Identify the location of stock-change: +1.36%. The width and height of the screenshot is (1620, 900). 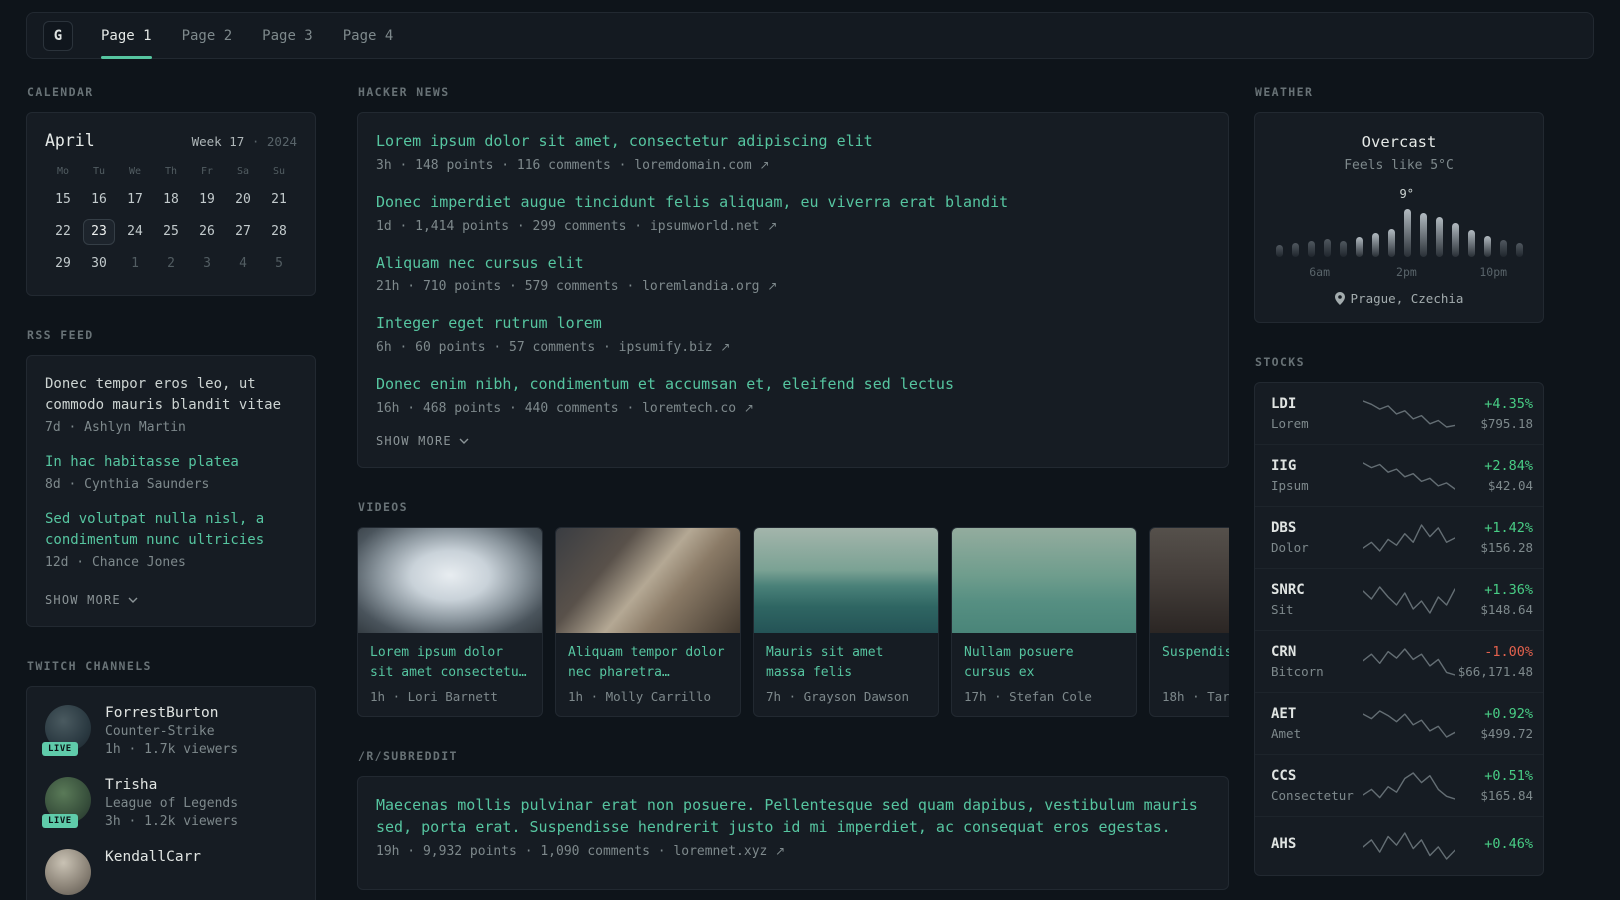
(1508, 590).